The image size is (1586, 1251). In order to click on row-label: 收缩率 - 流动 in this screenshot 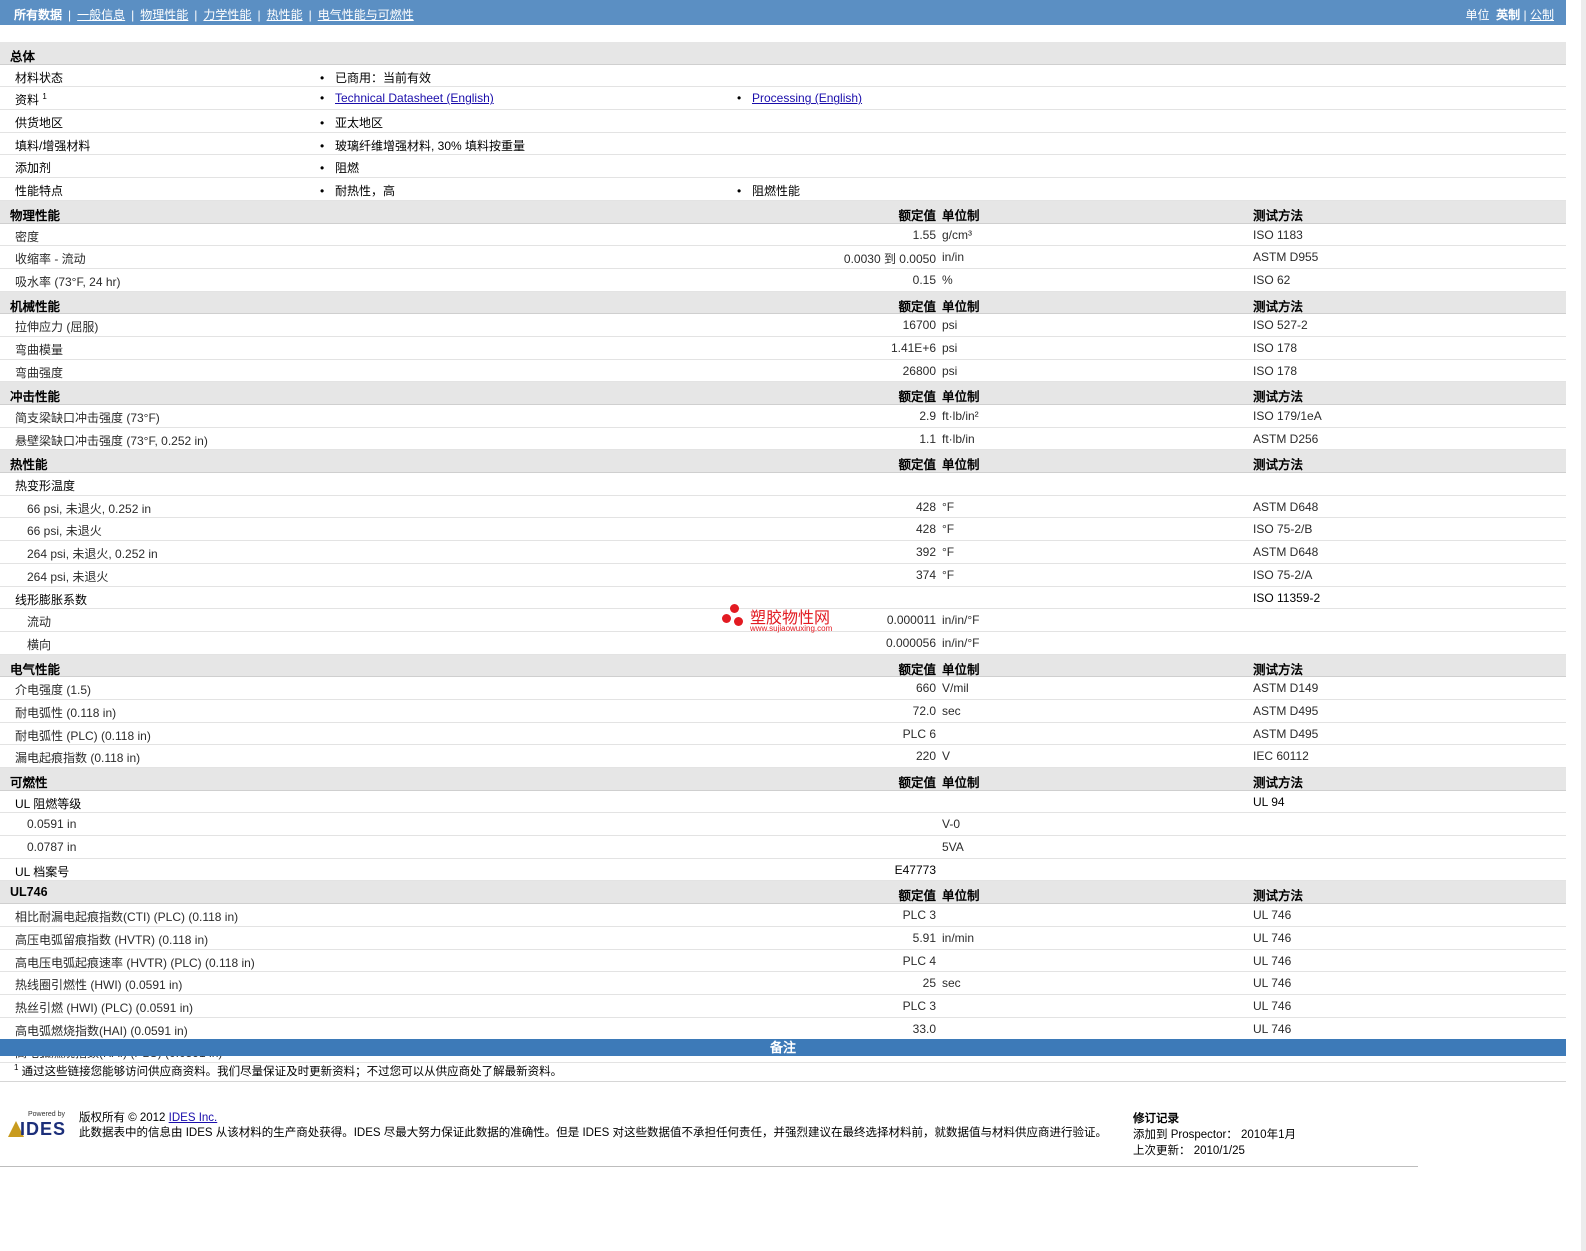, I will do `click(50, 259)`.